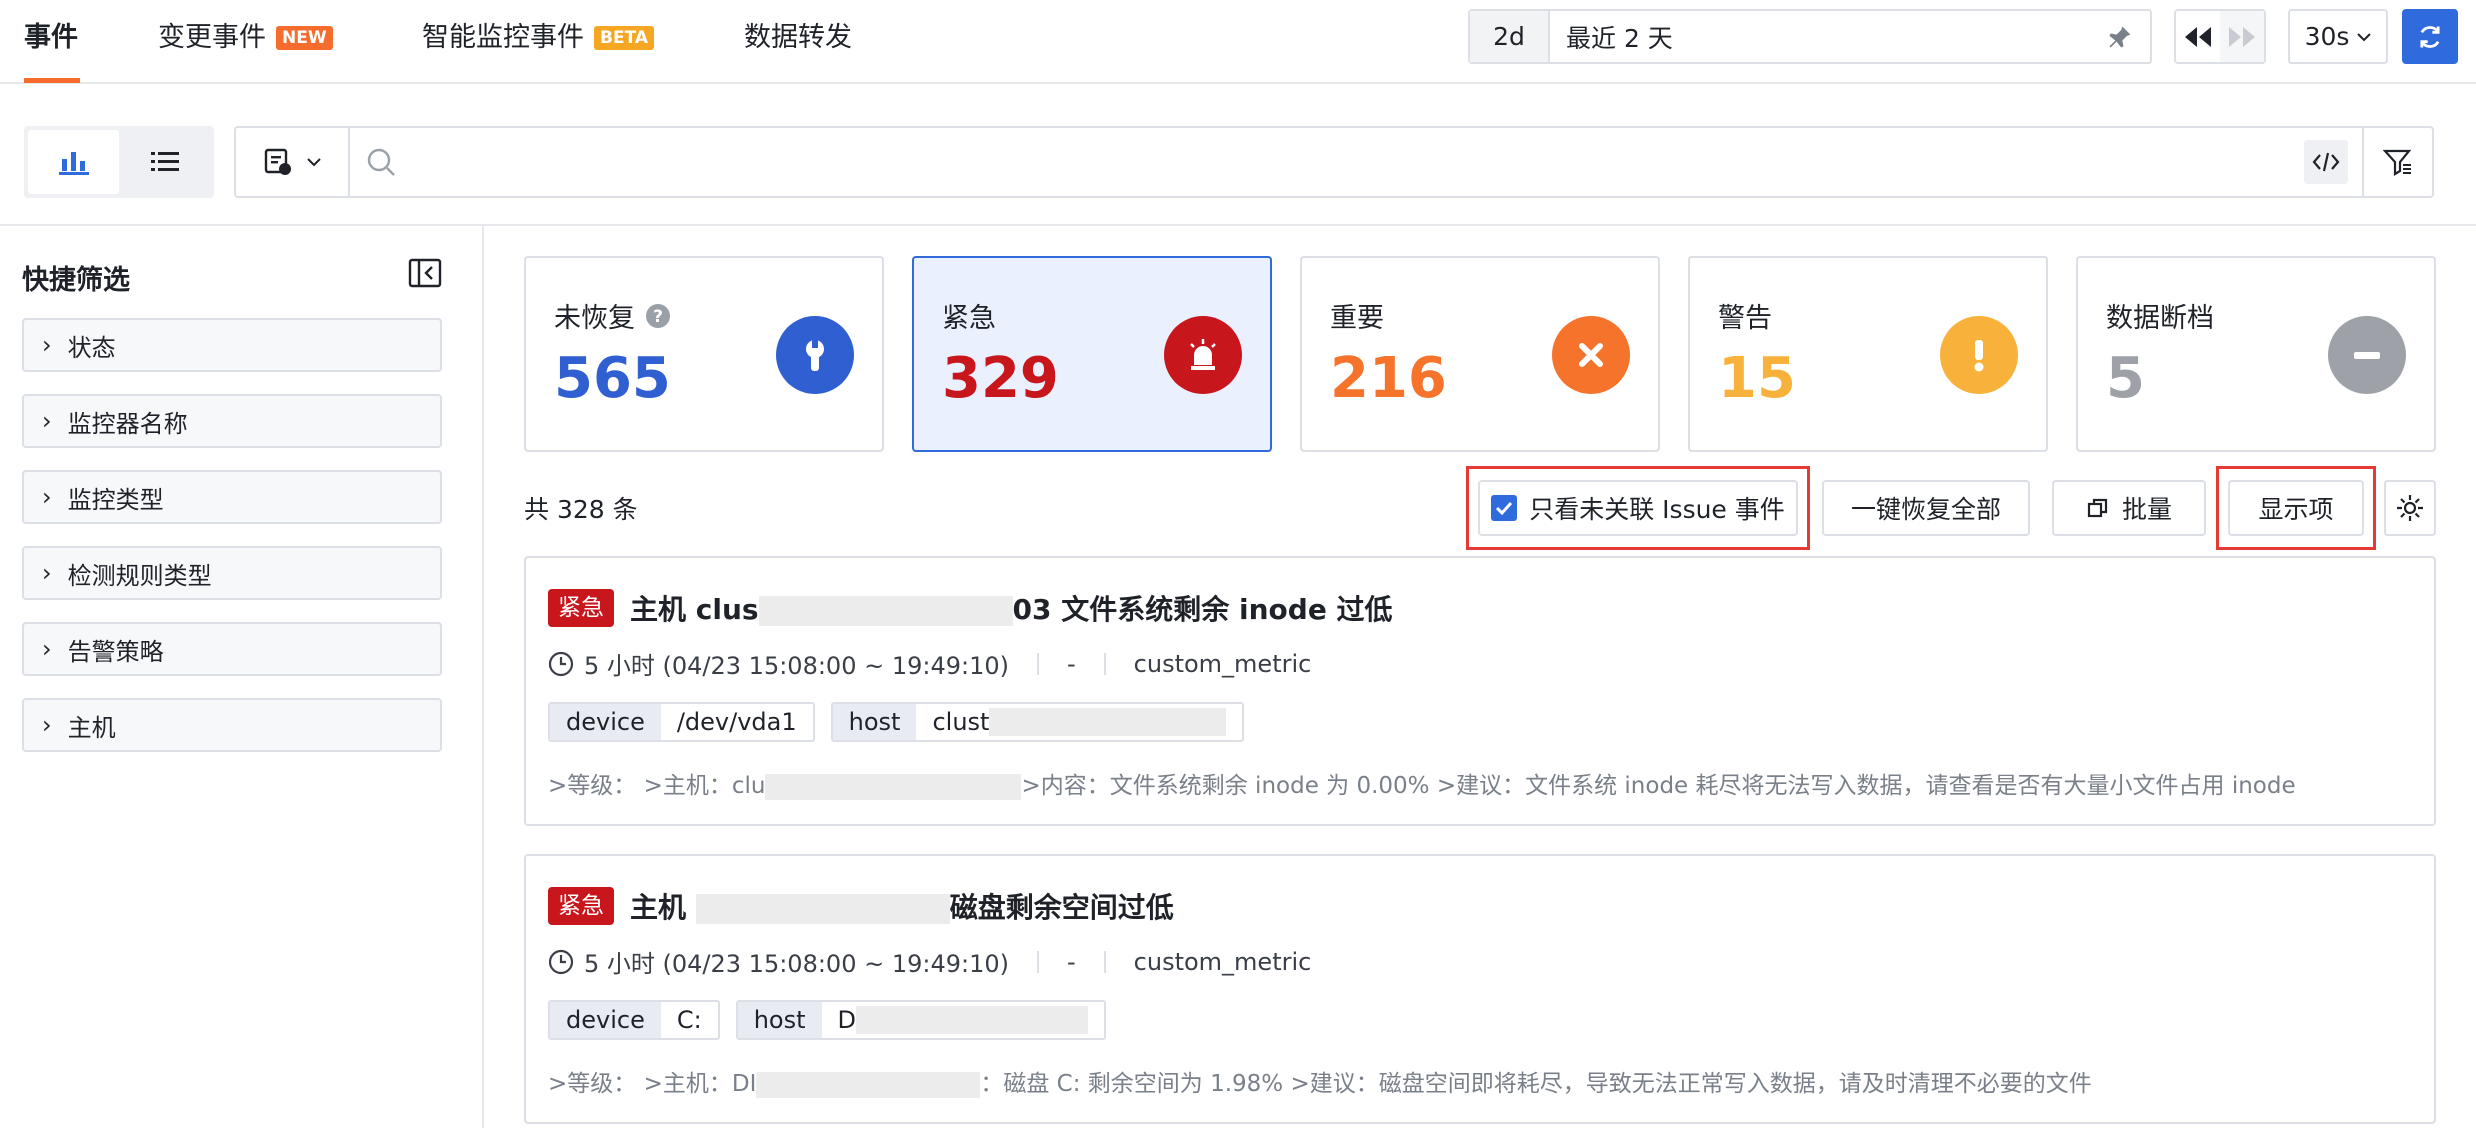 This screenshot has height=1128, width=2476. Describe the element at coordinates (1092, 354) in the screenshot. I see `stat-card-critical: 紧急 329` at that location.